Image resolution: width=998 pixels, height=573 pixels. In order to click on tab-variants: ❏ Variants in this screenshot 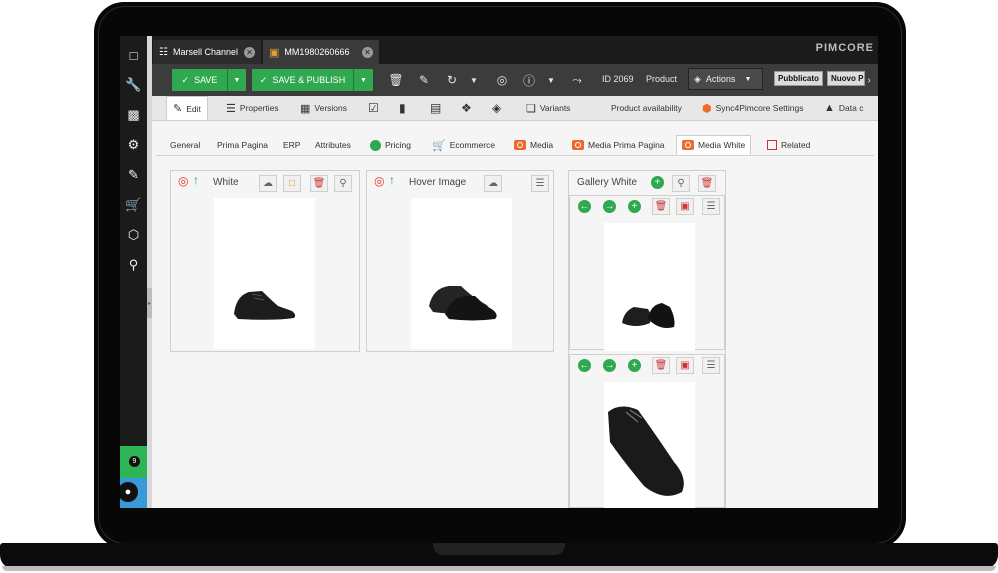, I will do `click(548, 108)`.